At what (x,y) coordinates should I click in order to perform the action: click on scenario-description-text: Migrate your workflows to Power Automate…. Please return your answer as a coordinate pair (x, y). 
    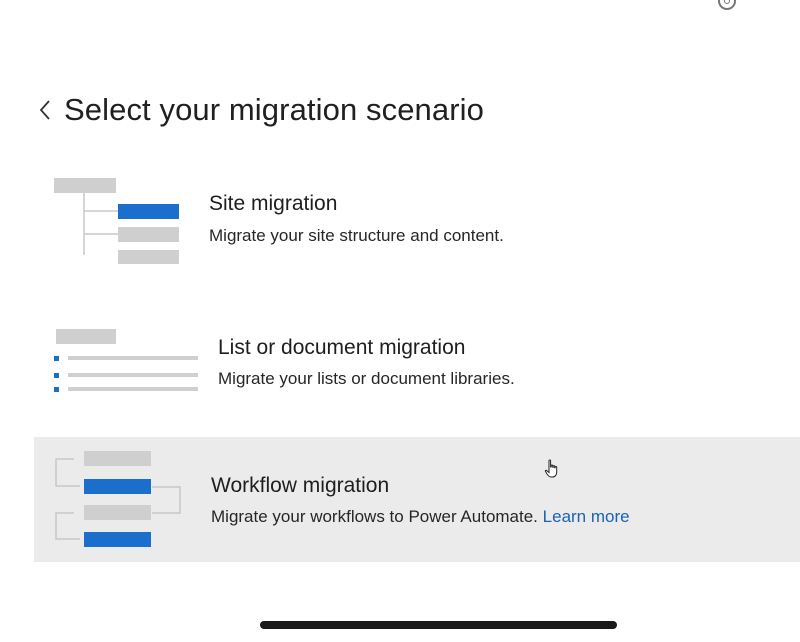
    Looking at the image, I should click on (374, 516).